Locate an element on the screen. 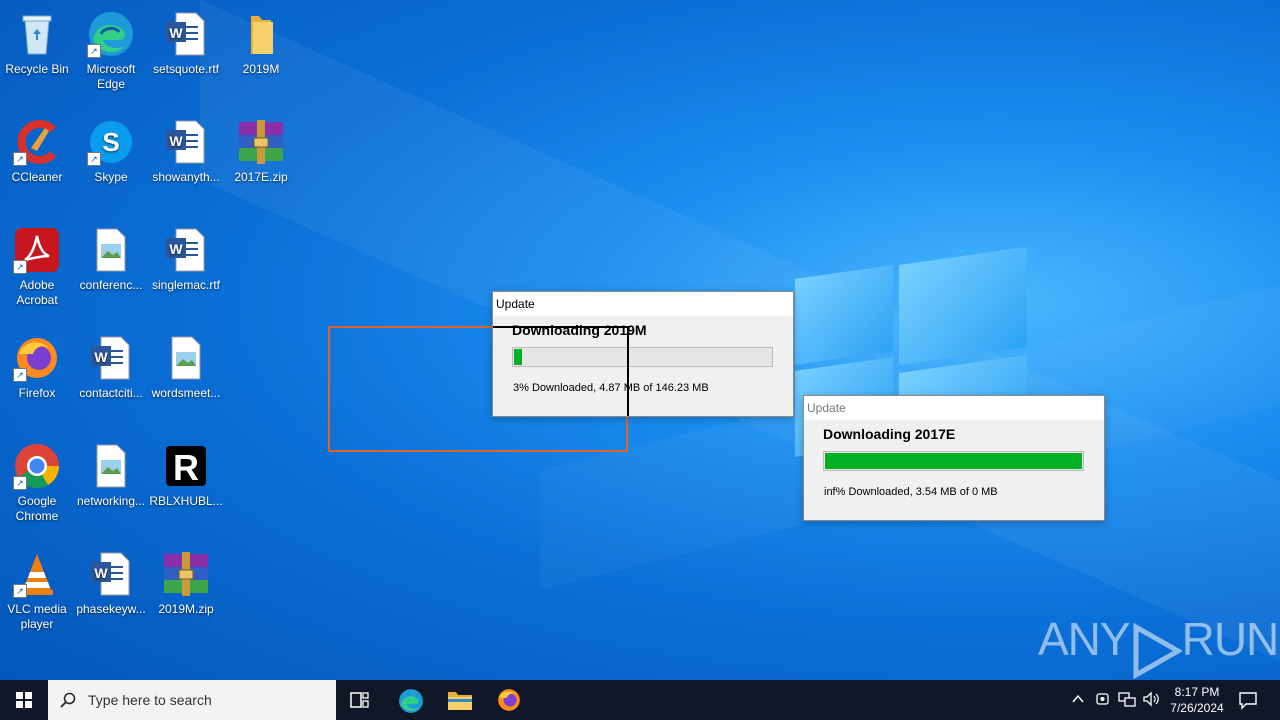 The height and width of the screenshot is (720, 1280). desktop-icon-label: Adobe Acrobat is located at coordinates (37, 292).